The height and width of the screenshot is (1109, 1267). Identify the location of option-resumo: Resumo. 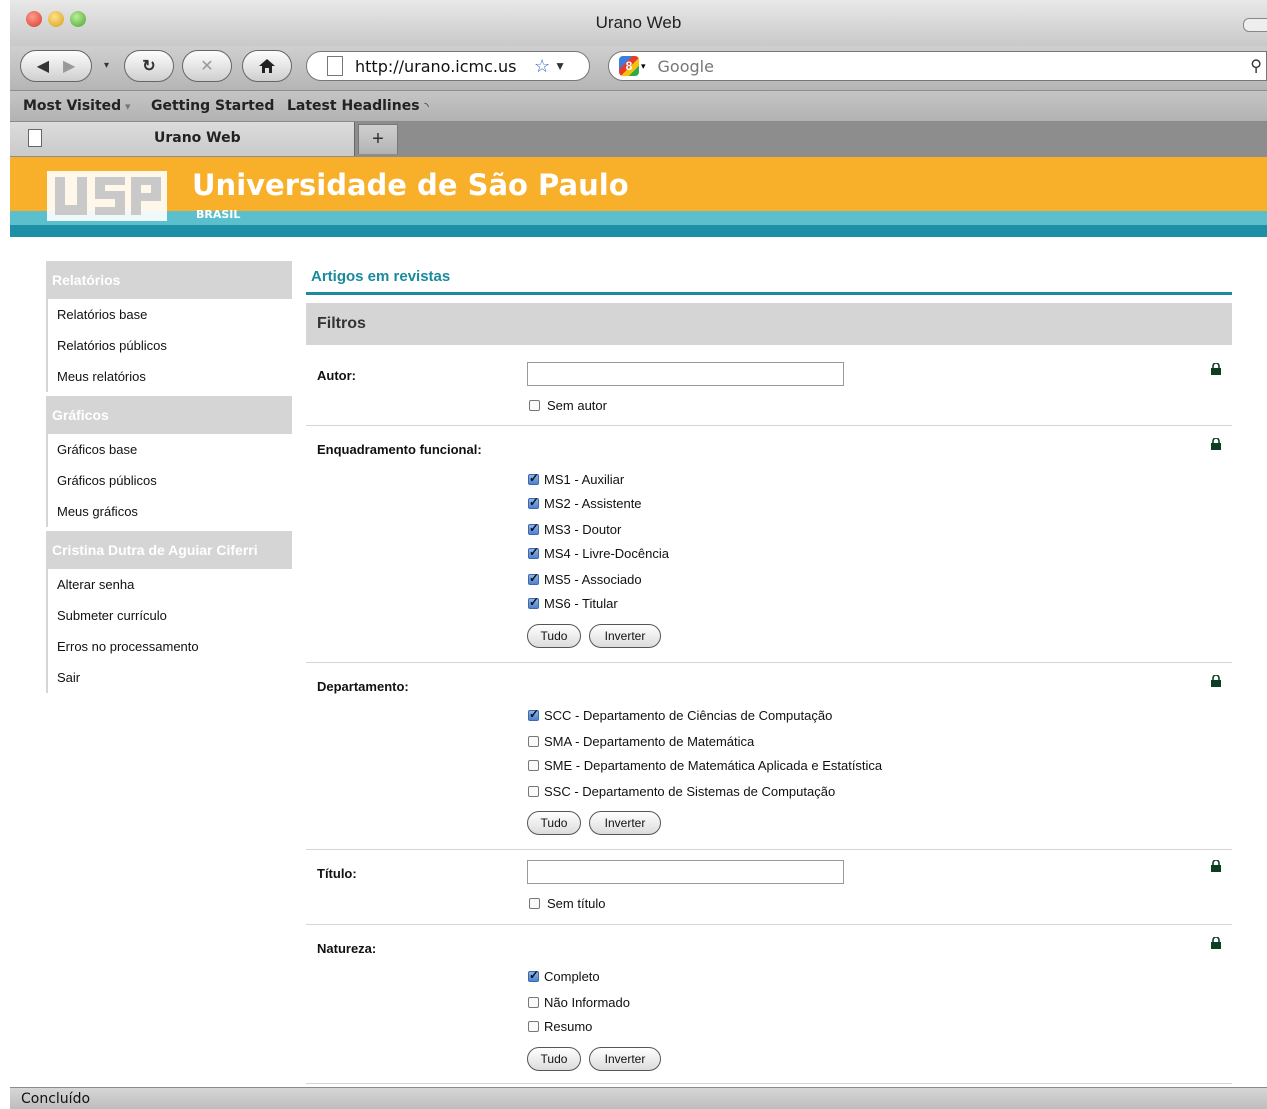
(560, 1026).